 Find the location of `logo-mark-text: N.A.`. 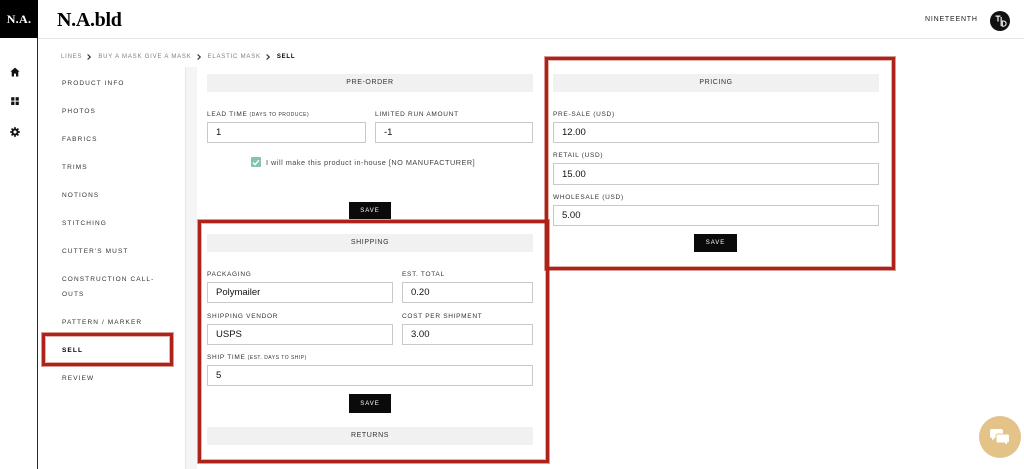

logo-mark-text: N.A. is located at coordinates (19, 18).